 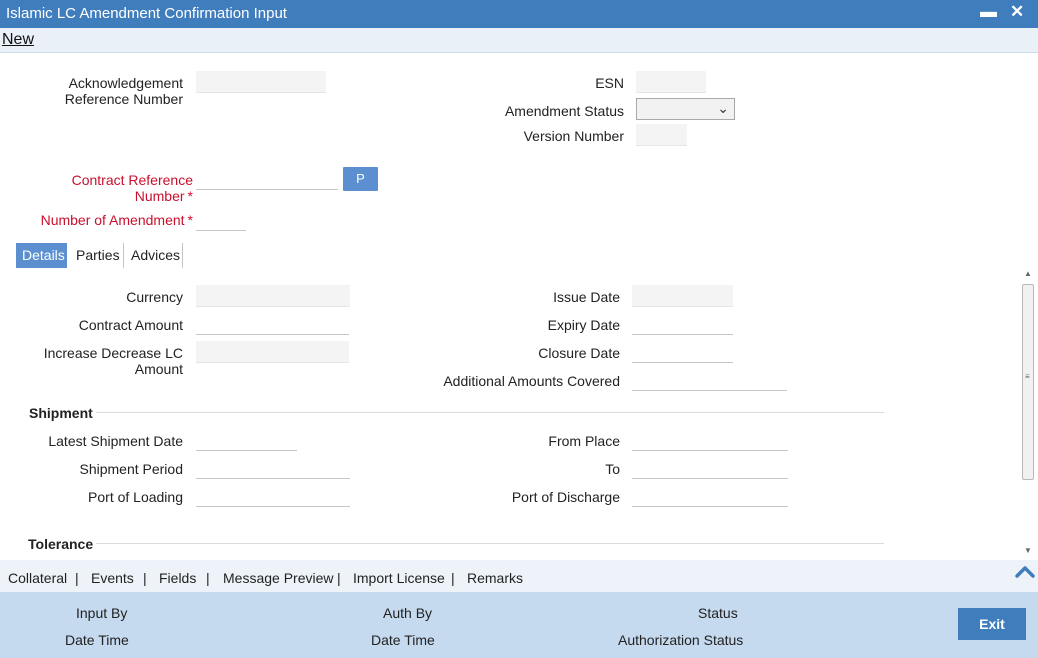 I want to click on currency-input, so click(x=273, y=296).